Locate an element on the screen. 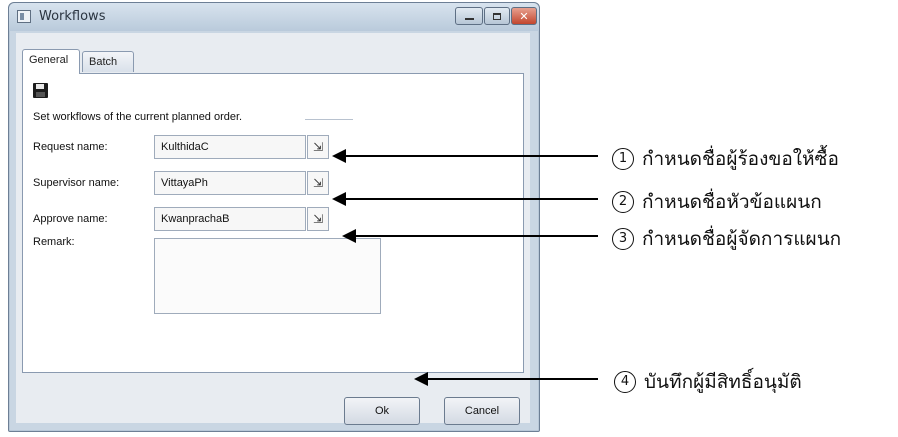  remark-textarea is located at coordinates (267, 276).